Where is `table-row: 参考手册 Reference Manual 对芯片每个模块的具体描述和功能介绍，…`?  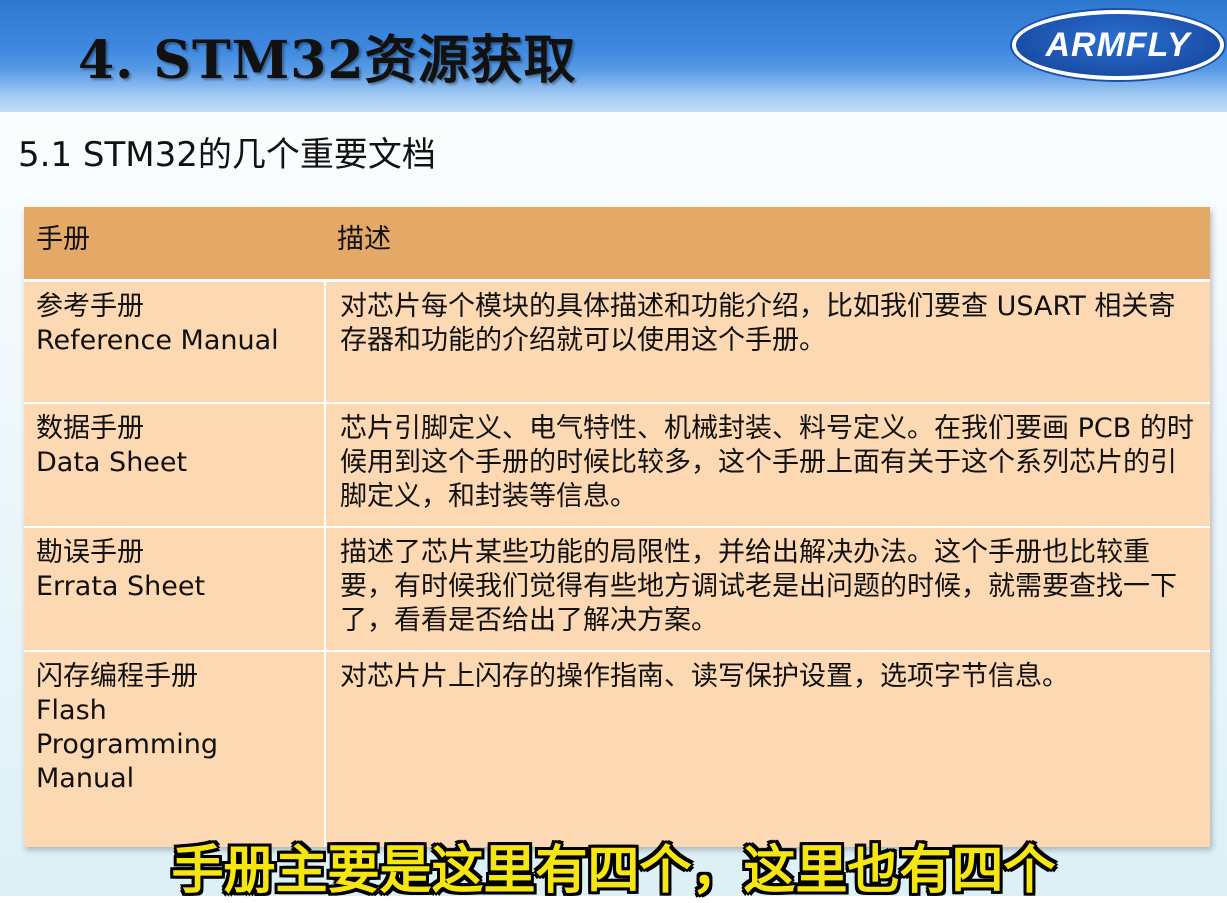 table-row: 参考手册 Reference Manual 对芯片每个模块的具体描述和功能介绍，… is located at coordinates (617, 341).